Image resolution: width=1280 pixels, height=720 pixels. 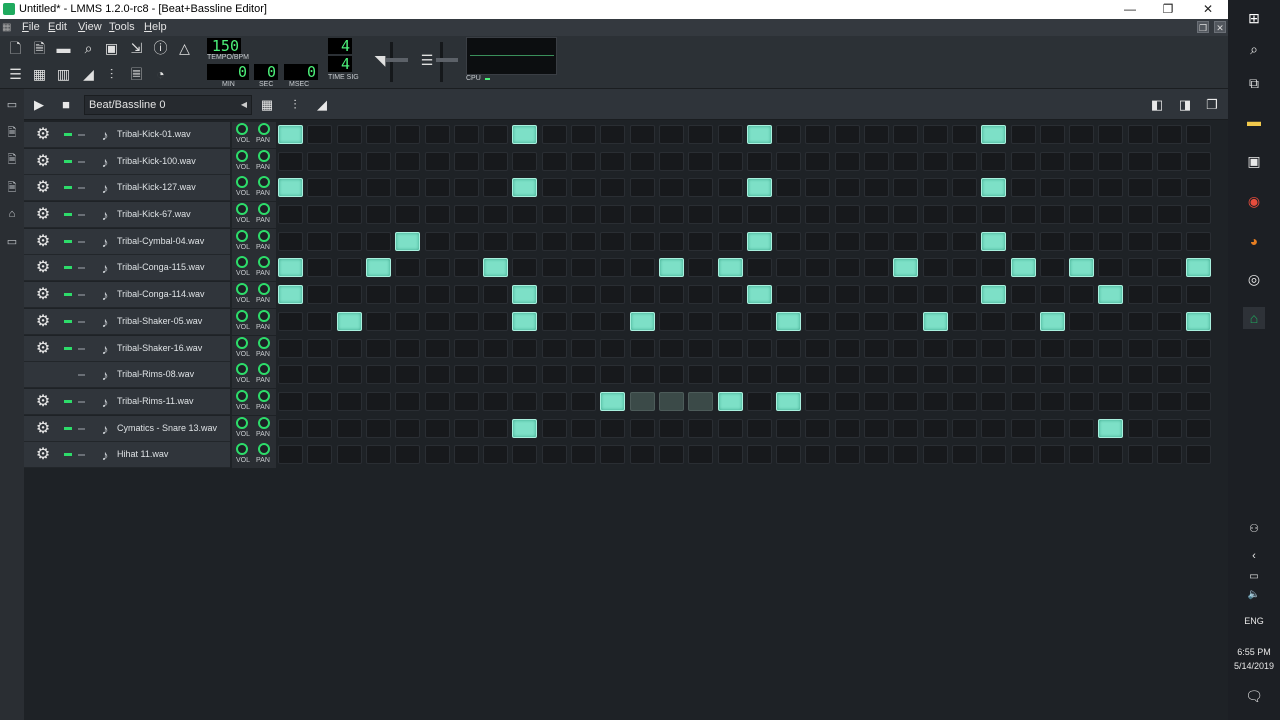 What do you see at coordinates (295, 105) in the screenshot?
I see `add-sample-track-button: ⫶` at bounding box center [295, 105].